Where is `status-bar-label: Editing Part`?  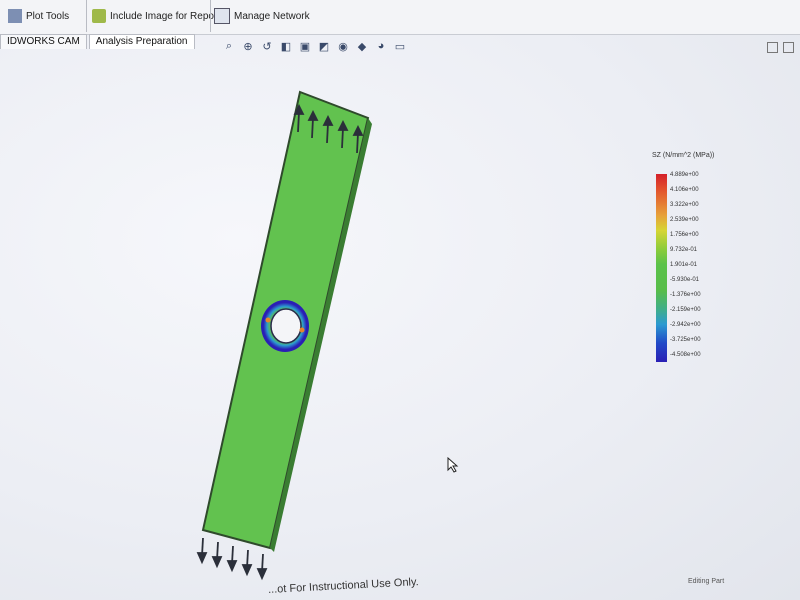
status-bar-label: Editing Part is located at coordinates (706, 581).